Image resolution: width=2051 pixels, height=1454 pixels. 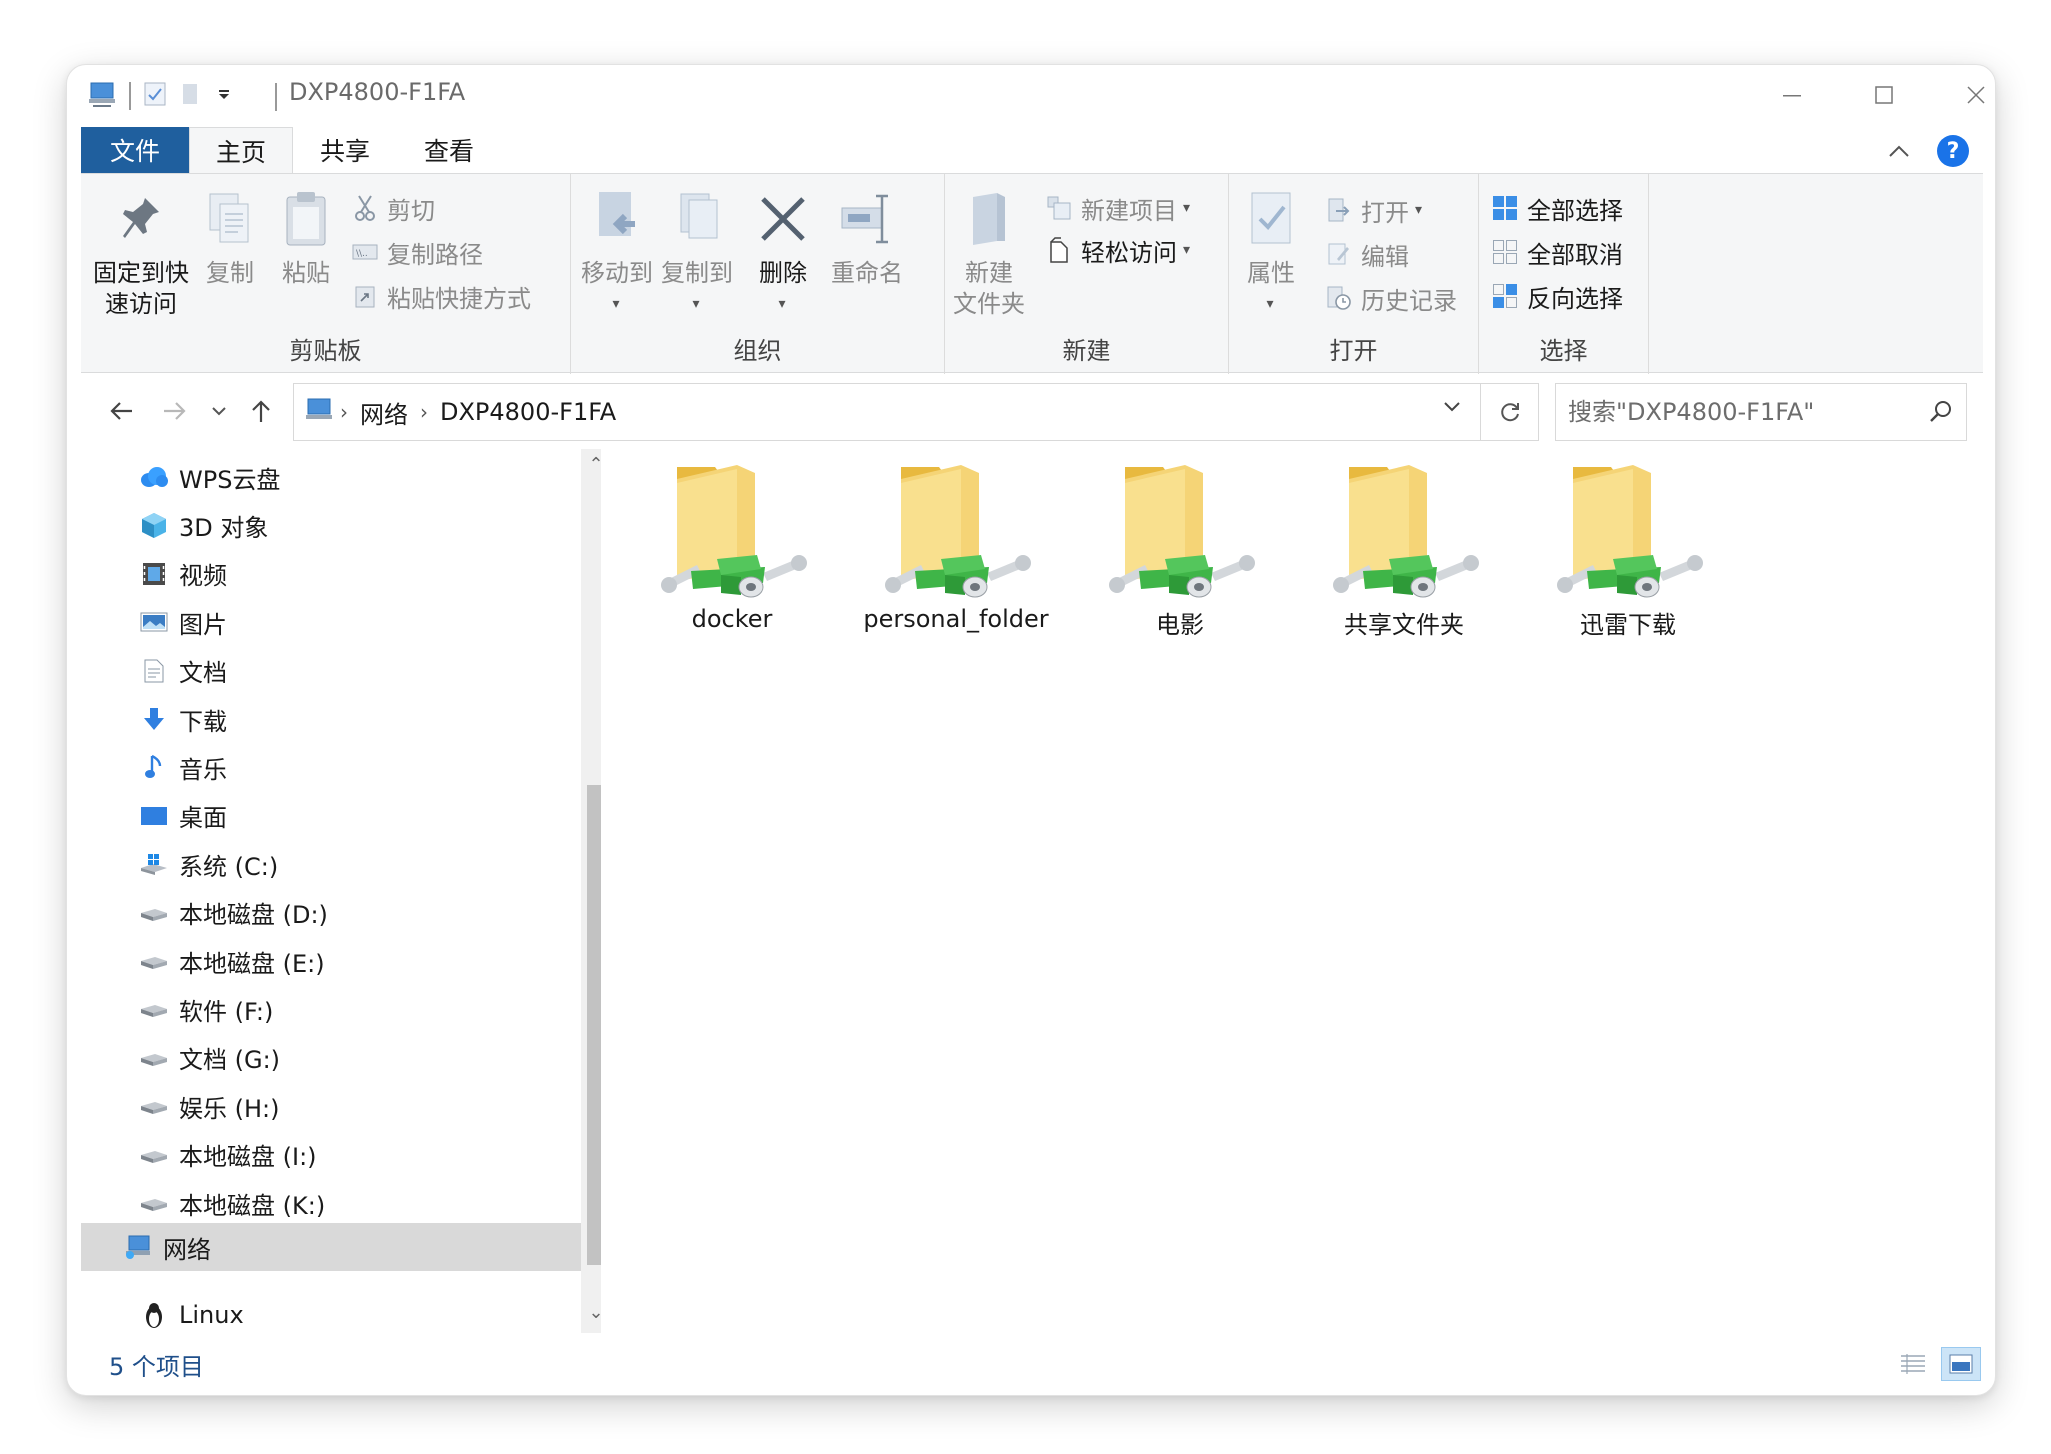 I want to click on breadcrumb-network: 网络, so click(x=384, y=412).